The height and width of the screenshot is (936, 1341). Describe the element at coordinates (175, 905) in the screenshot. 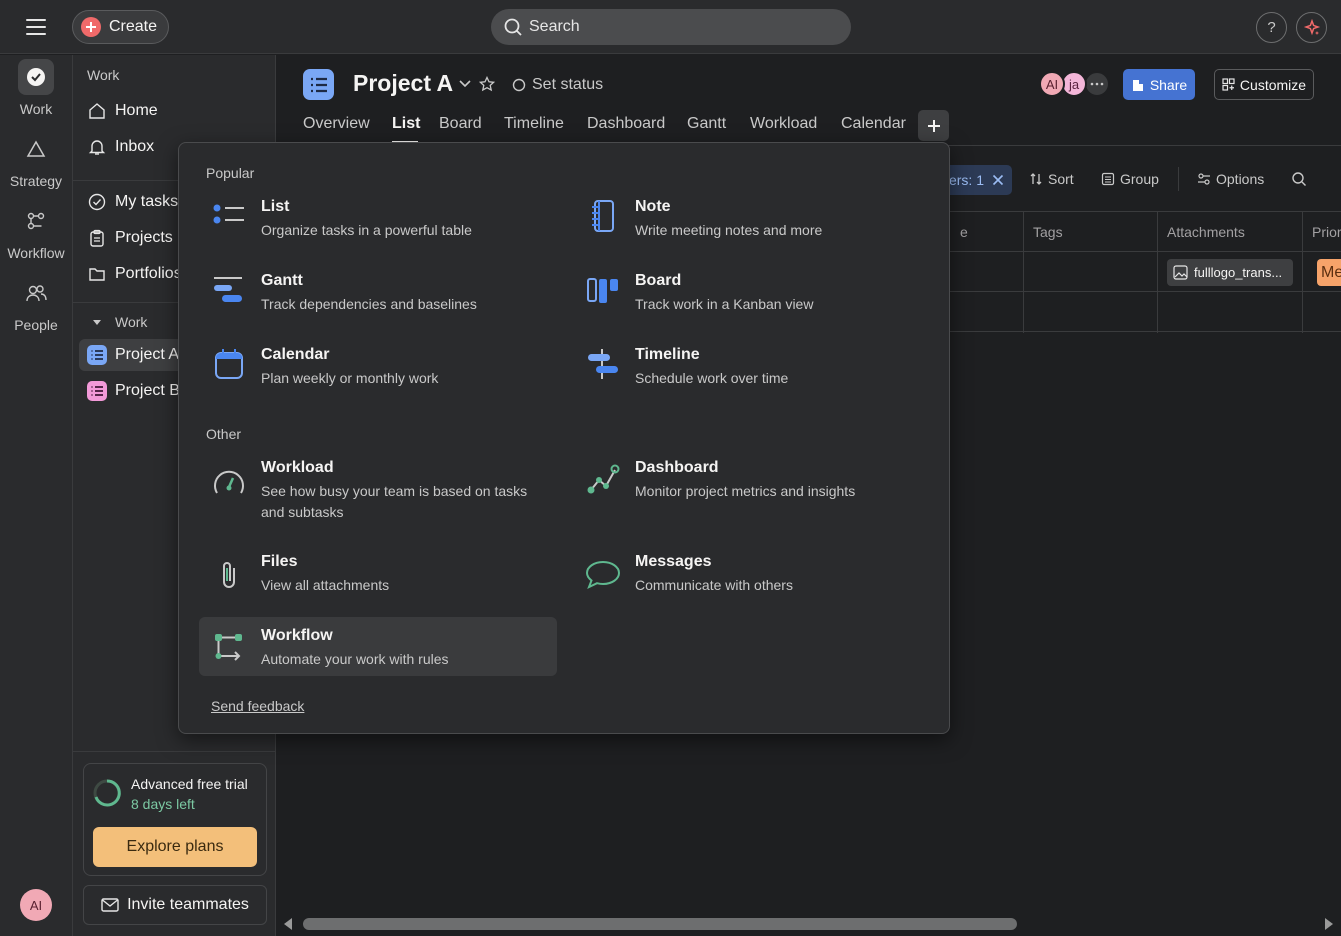

I see `invite-teammates-button: Invite teammates` at that location.